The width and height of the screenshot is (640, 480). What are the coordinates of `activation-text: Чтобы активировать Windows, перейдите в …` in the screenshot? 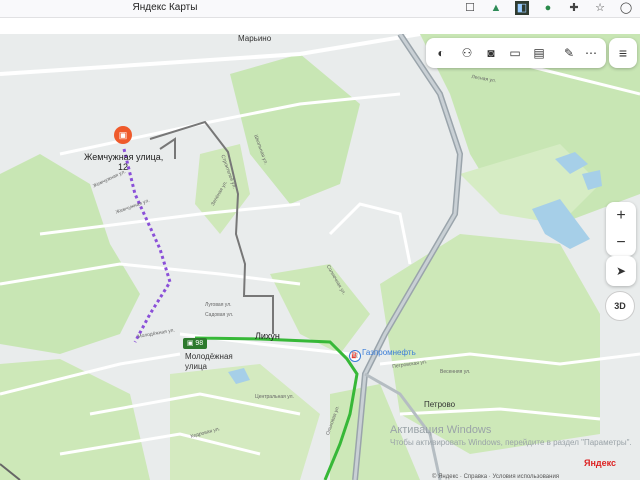 It's located at (511, 442).